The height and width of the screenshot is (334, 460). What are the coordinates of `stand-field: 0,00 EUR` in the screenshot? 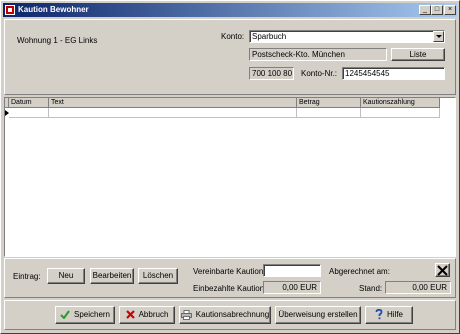 It's located at (418, 287).